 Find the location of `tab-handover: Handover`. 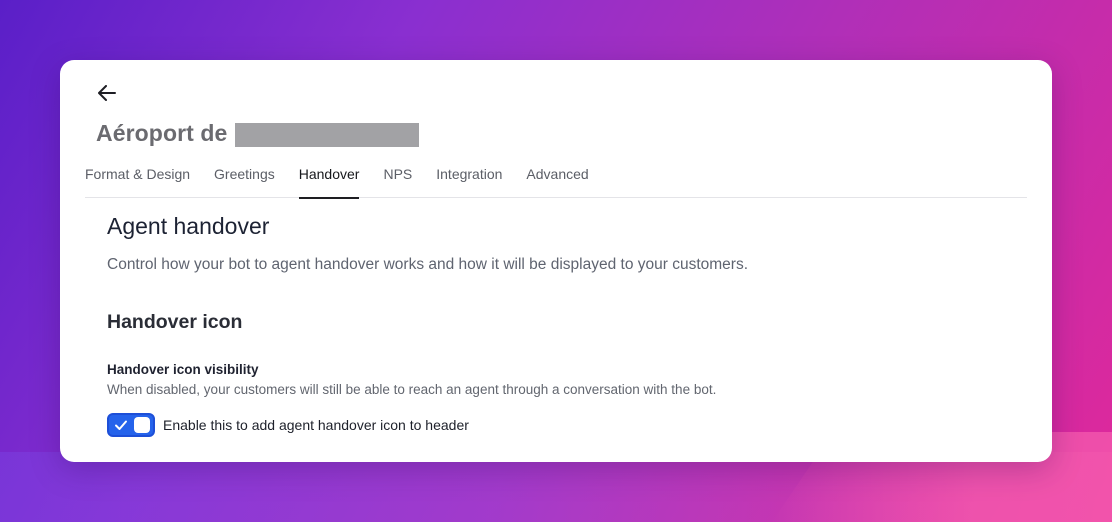

tab-handover: Handover is located at coordinates (328, 181).